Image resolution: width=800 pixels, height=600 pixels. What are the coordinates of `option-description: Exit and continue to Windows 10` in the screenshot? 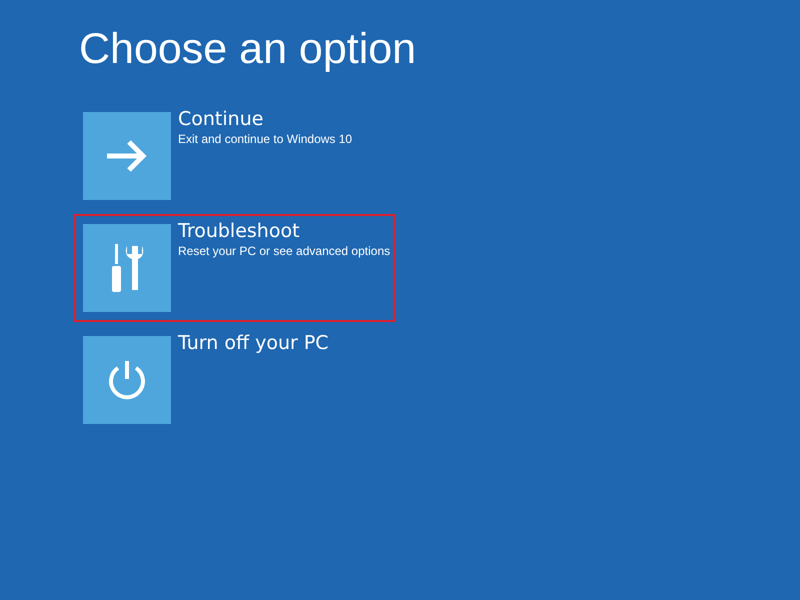 It's located at (265, 139).